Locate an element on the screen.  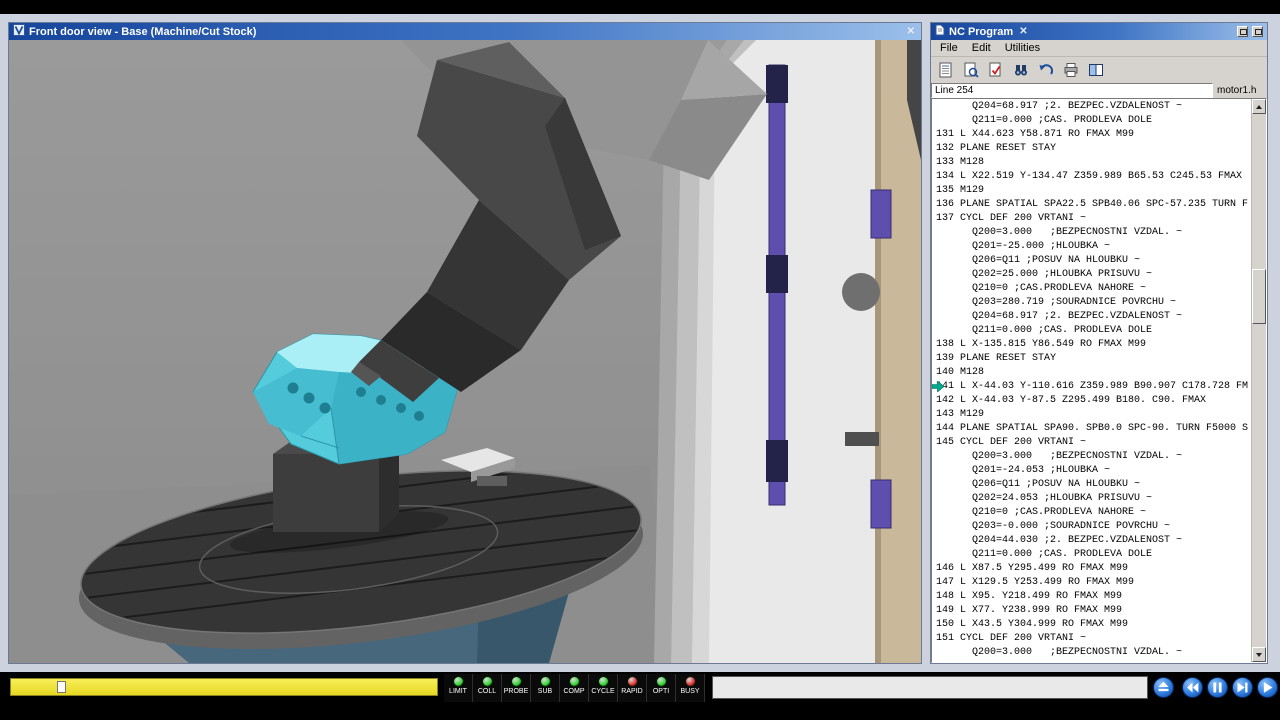
menu-utilities: Utilities is located at coordinates (1022, 48).